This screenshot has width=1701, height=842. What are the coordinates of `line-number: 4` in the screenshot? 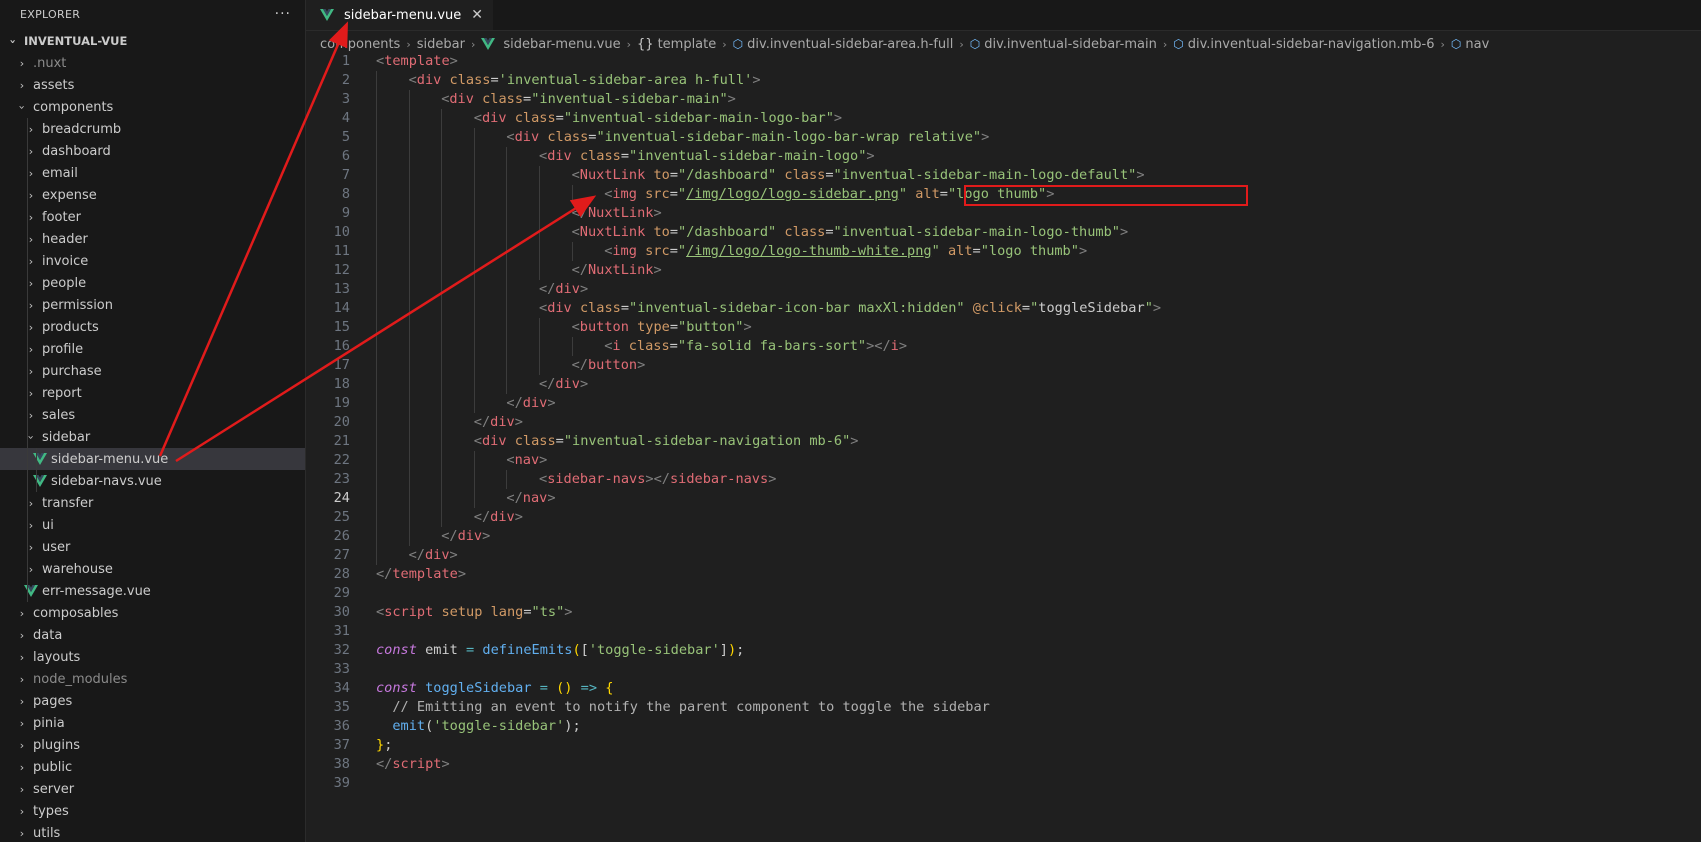 It's located at (345, 118).